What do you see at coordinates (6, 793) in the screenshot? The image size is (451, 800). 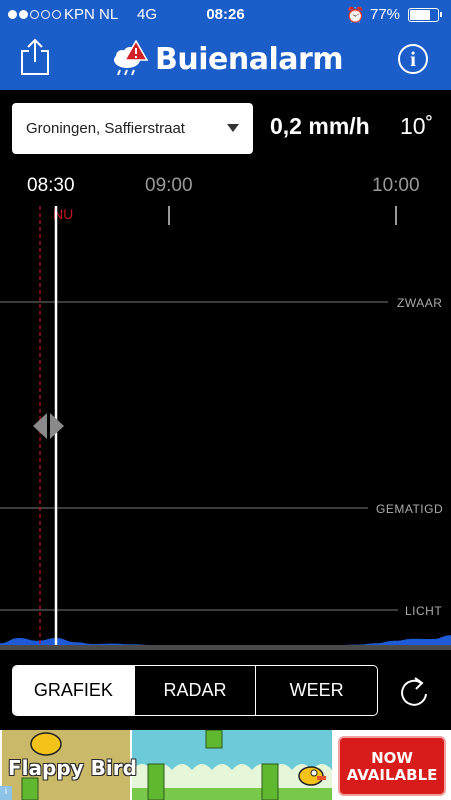 I see `ad-info-icon: i` at bounding box center [6, 793].